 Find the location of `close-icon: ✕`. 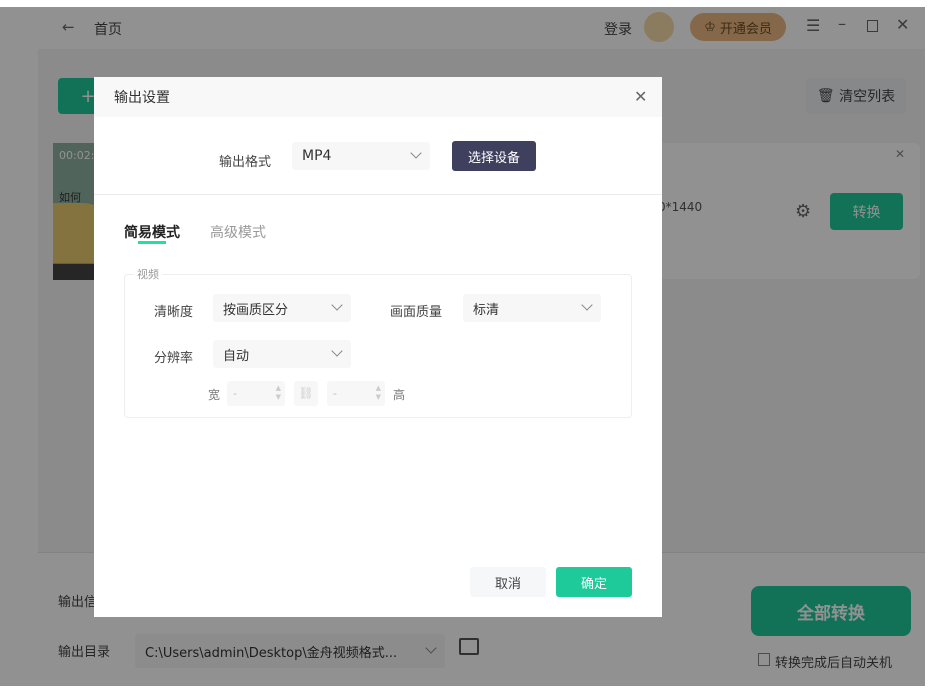

close-icon: ✕ is located at coordinates (640, 96).